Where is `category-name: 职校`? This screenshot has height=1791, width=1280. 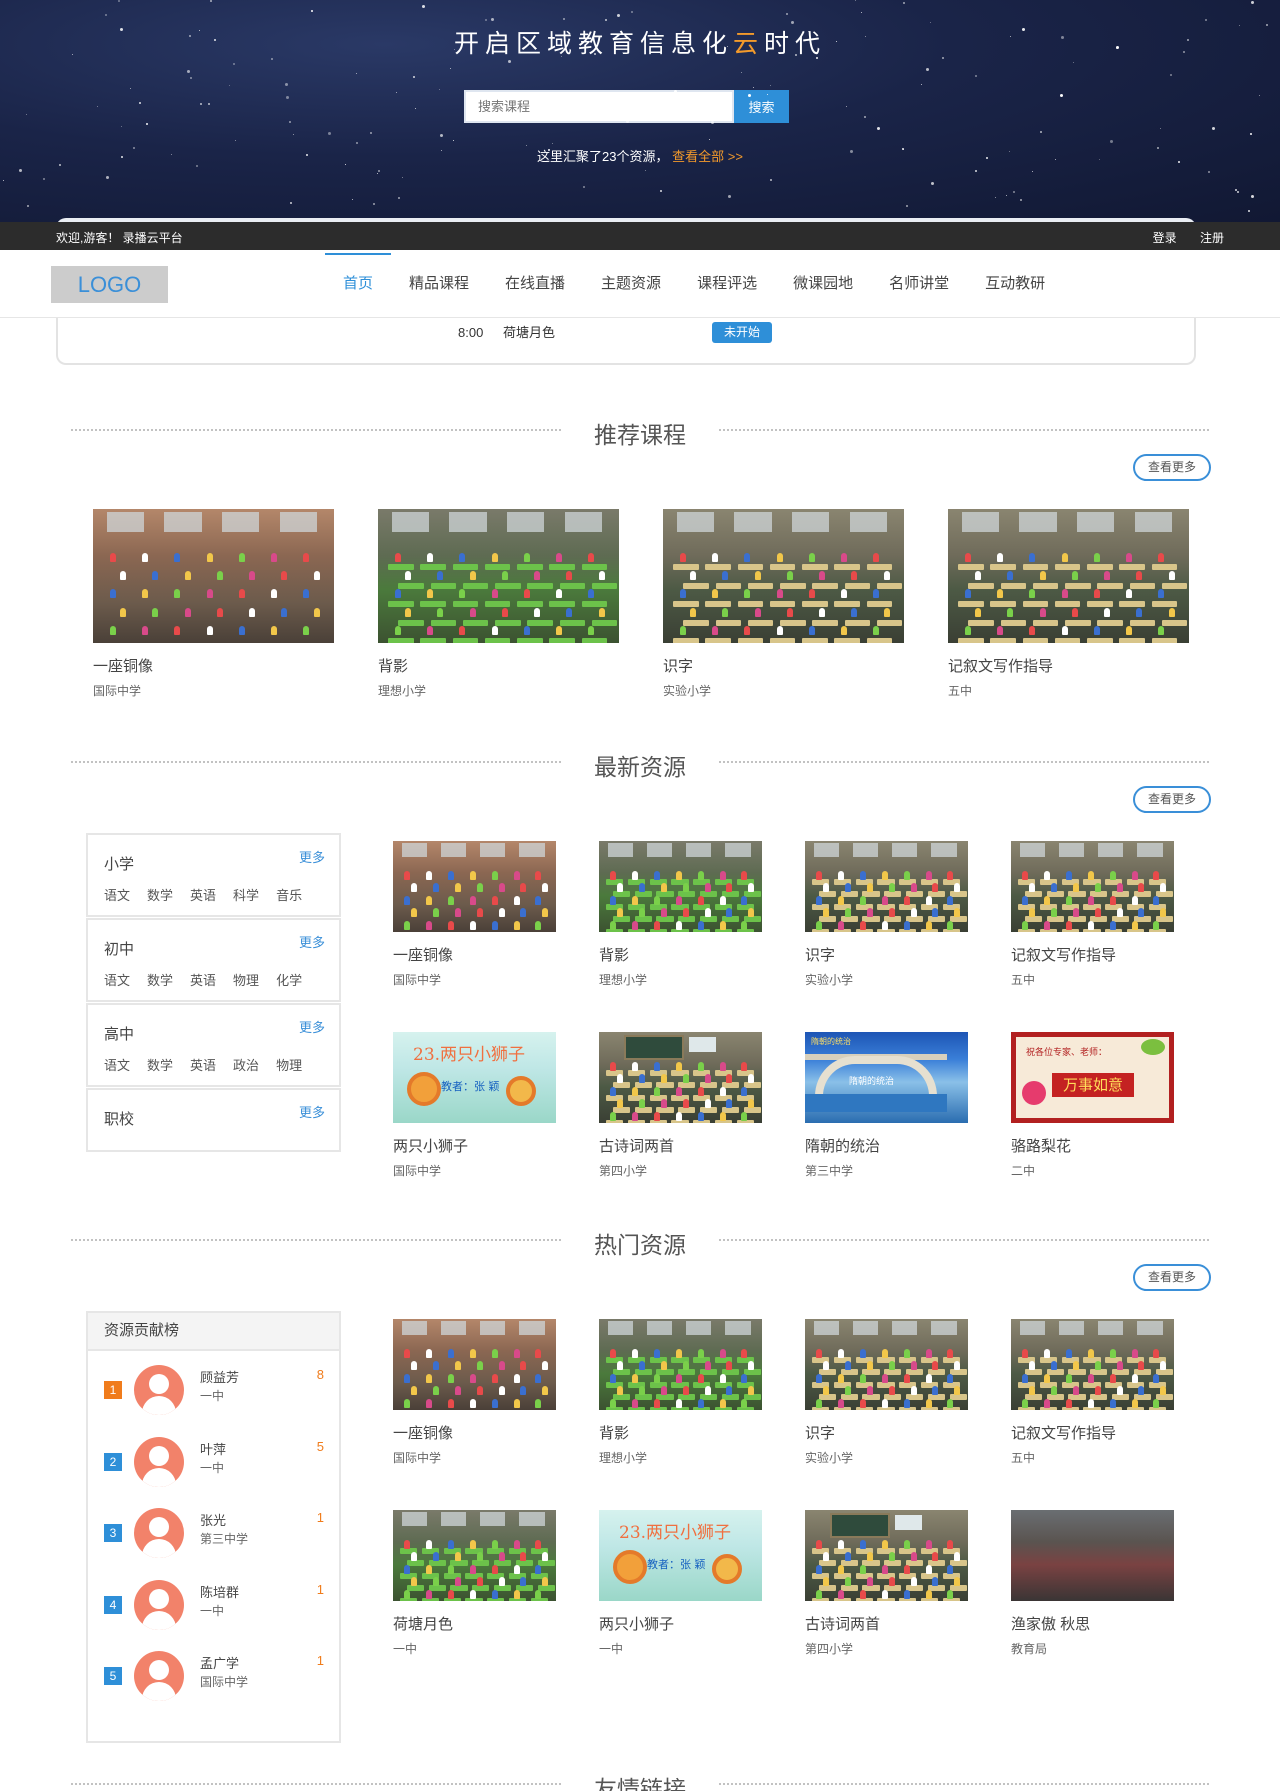 category-name: 职校 is located at coordinates (119, 1118).